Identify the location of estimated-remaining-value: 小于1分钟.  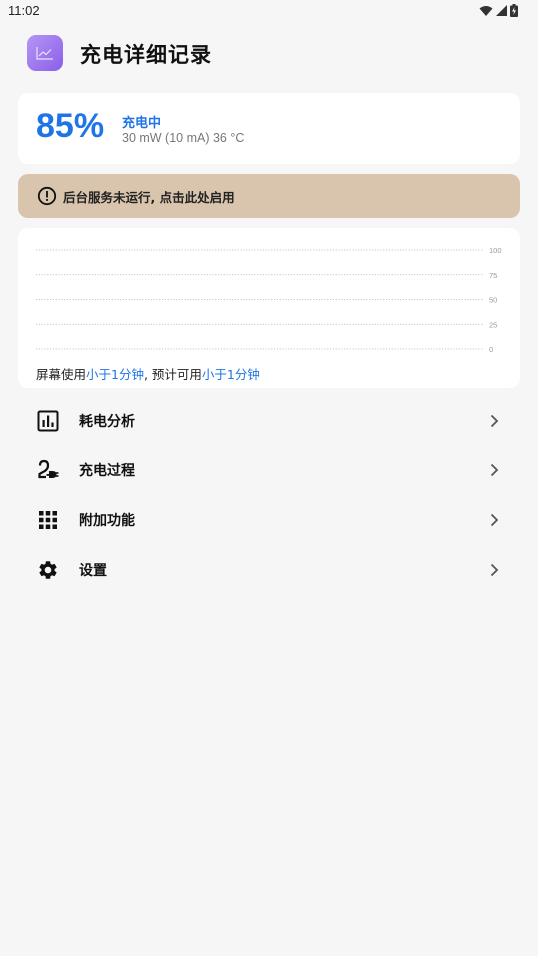
(230, 374).